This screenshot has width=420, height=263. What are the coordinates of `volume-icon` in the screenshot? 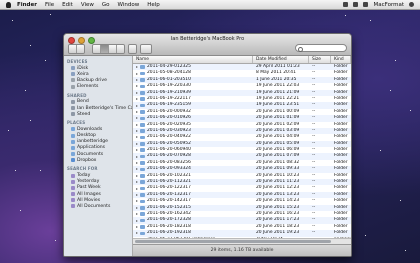 It's located at (356, 4).